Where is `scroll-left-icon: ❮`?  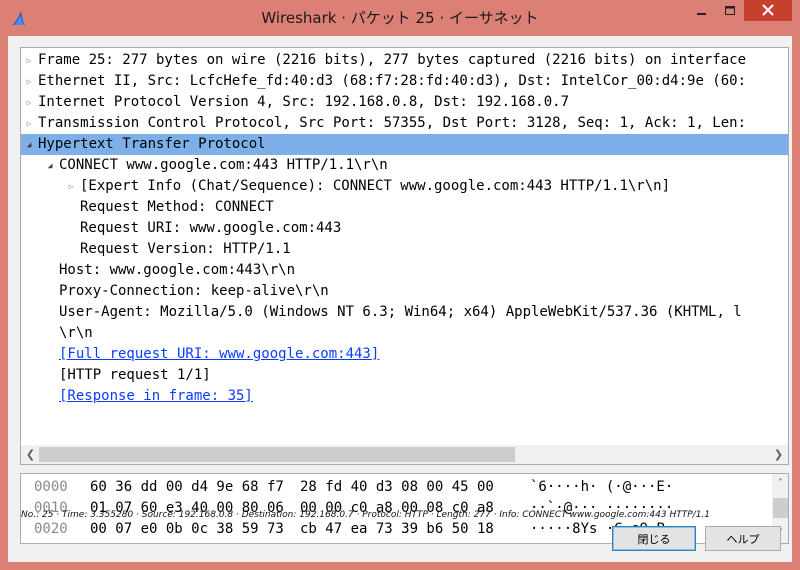
scroll-left-icon: ❮ is located at coordinates (30, 454).